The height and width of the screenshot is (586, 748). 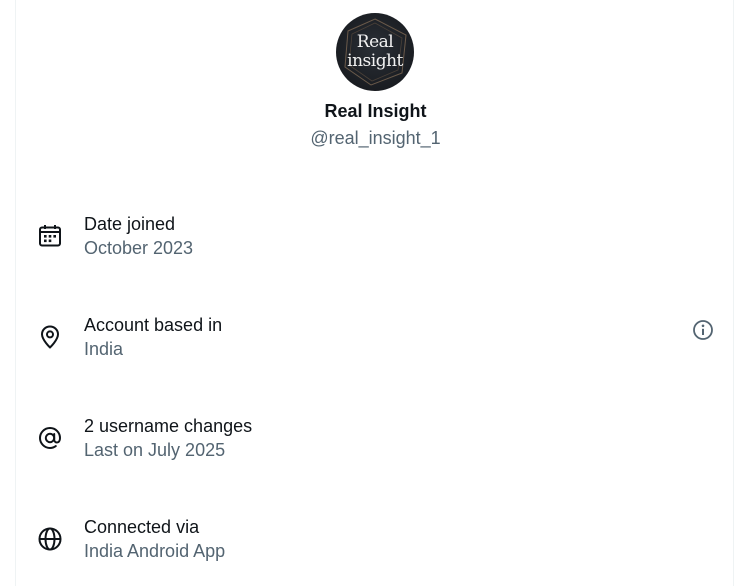 What do you see at coordinates (375, 42) in the screenshot?
I see `avatar-text-line1: Real` at bounding box center [375, 42].